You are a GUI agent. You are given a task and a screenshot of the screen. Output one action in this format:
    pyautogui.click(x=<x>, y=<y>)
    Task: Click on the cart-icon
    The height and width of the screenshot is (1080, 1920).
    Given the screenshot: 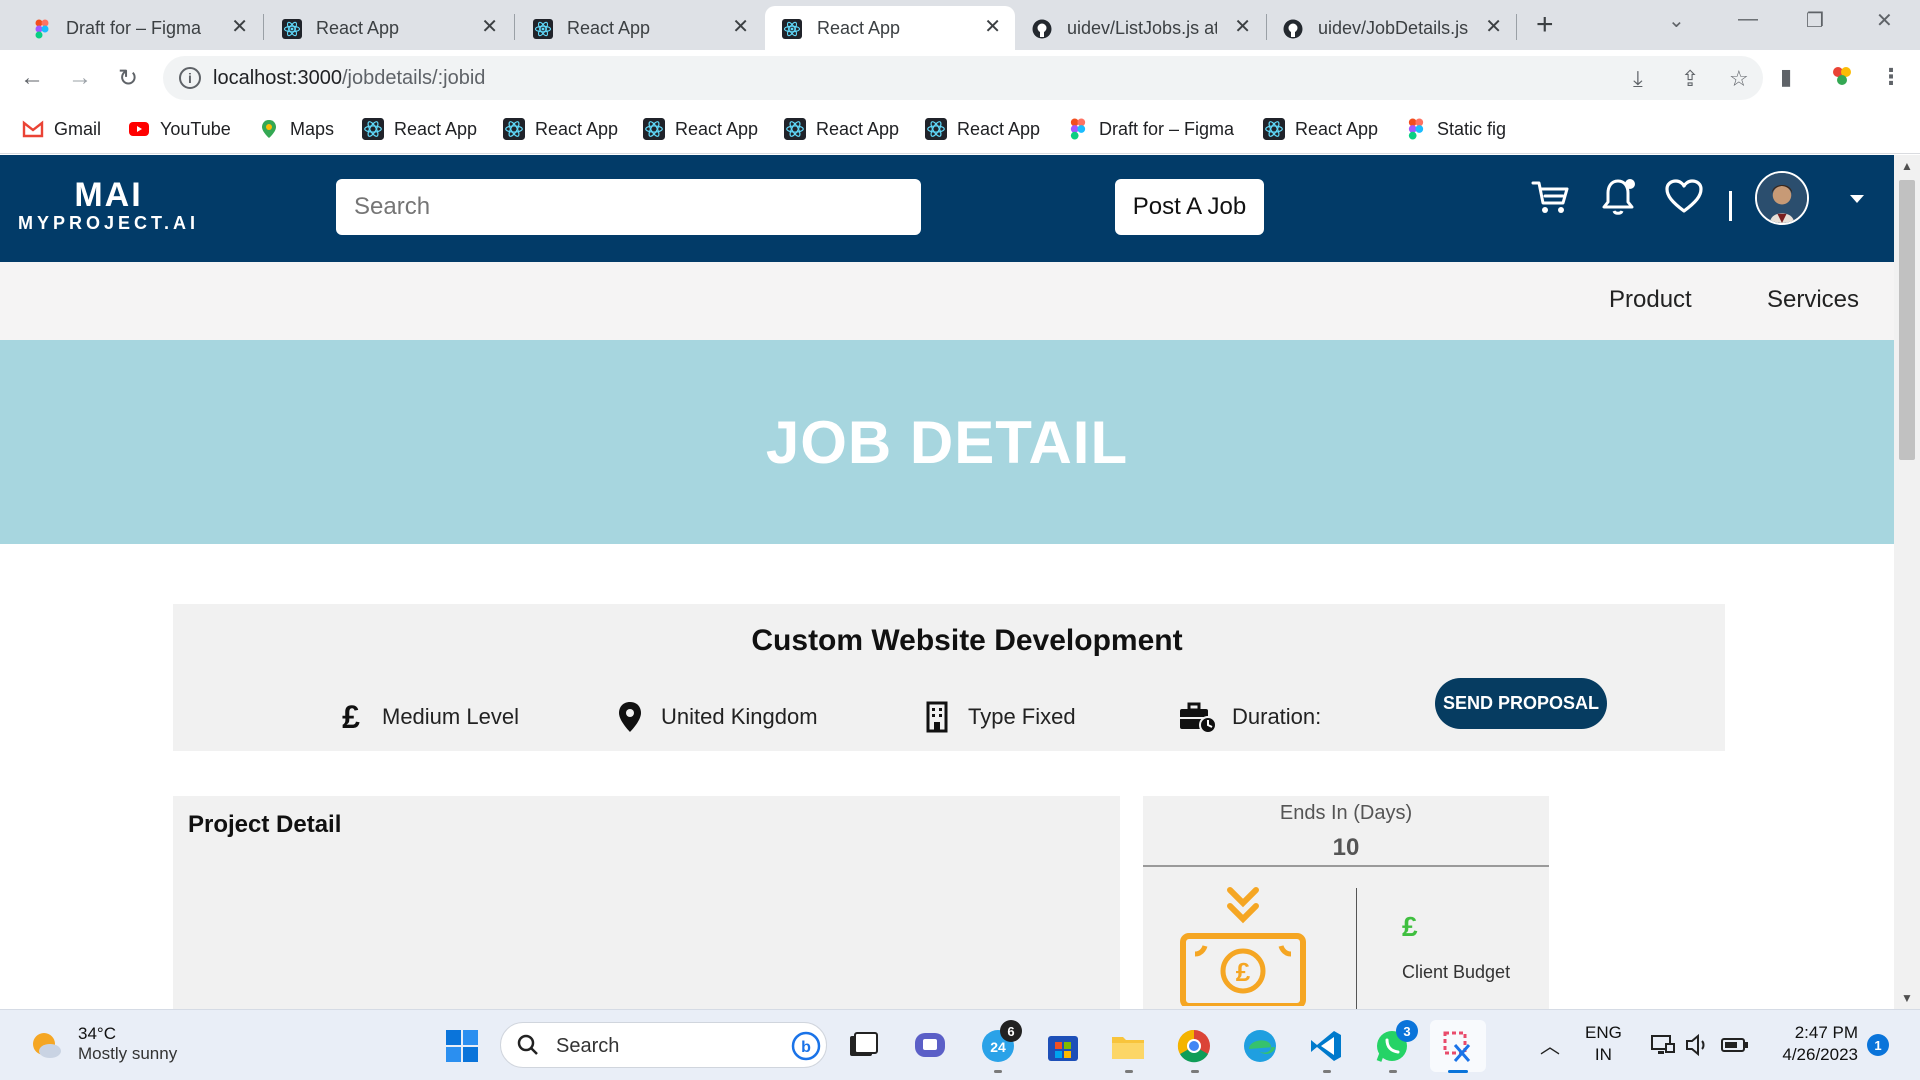 What is the action you would take?
    pyautogui.click(x=1550, y=197)
    